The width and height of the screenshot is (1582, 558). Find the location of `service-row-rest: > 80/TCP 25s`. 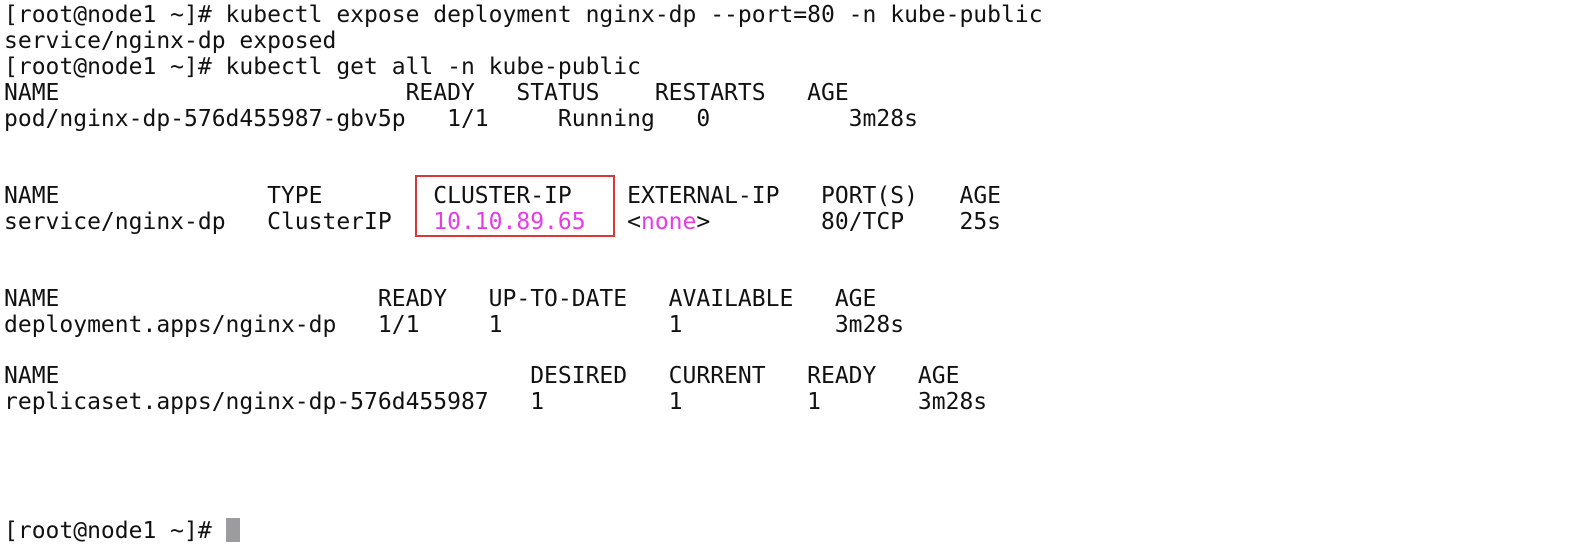

service-row-rest: > 80/TCP 25s is located at coordinates (849, 222).